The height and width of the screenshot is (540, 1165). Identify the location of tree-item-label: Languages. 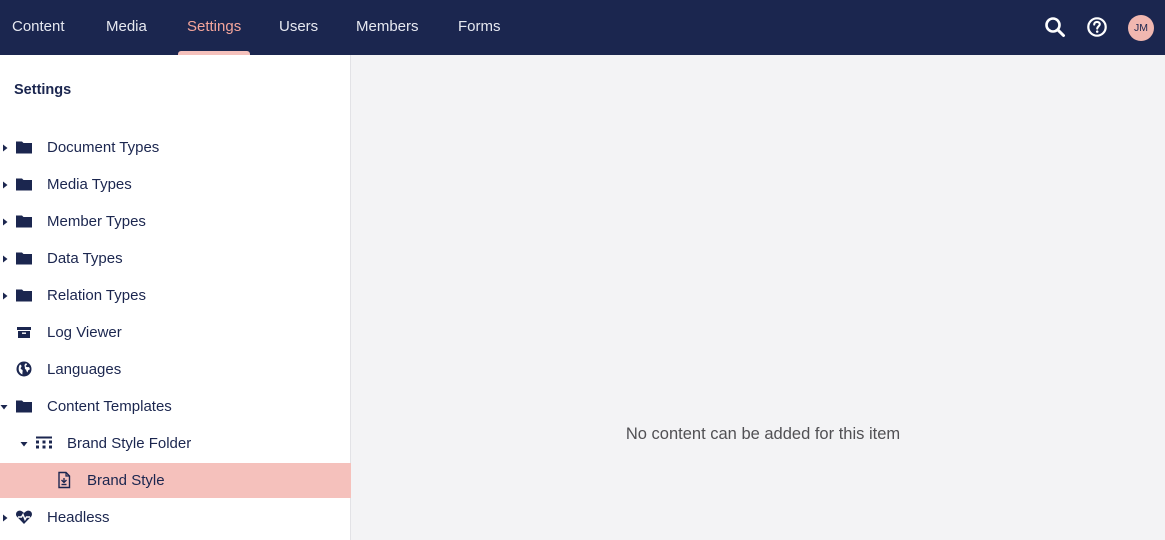
(84, 369).